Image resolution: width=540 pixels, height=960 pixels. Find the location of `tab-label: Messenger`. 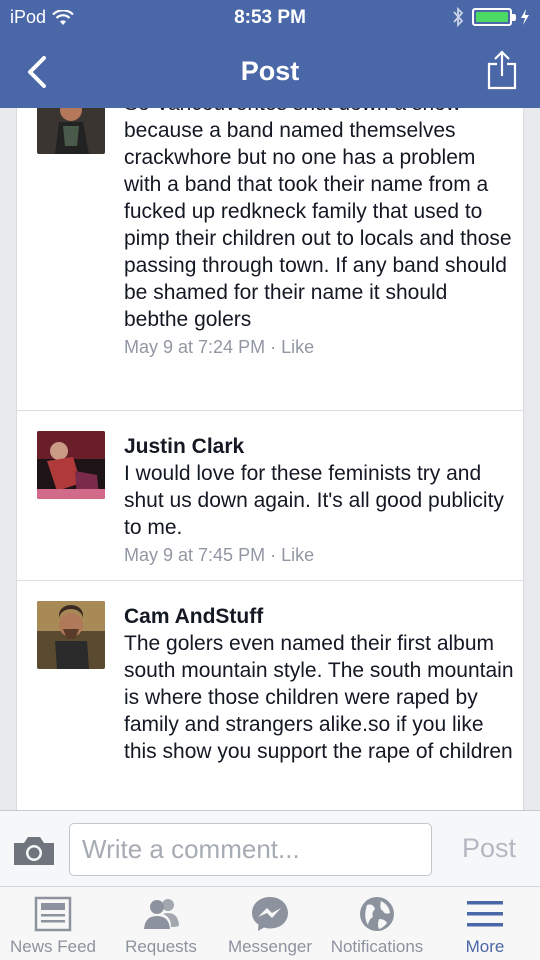

tab-label: Messenger is located at coordinates (270, 946).